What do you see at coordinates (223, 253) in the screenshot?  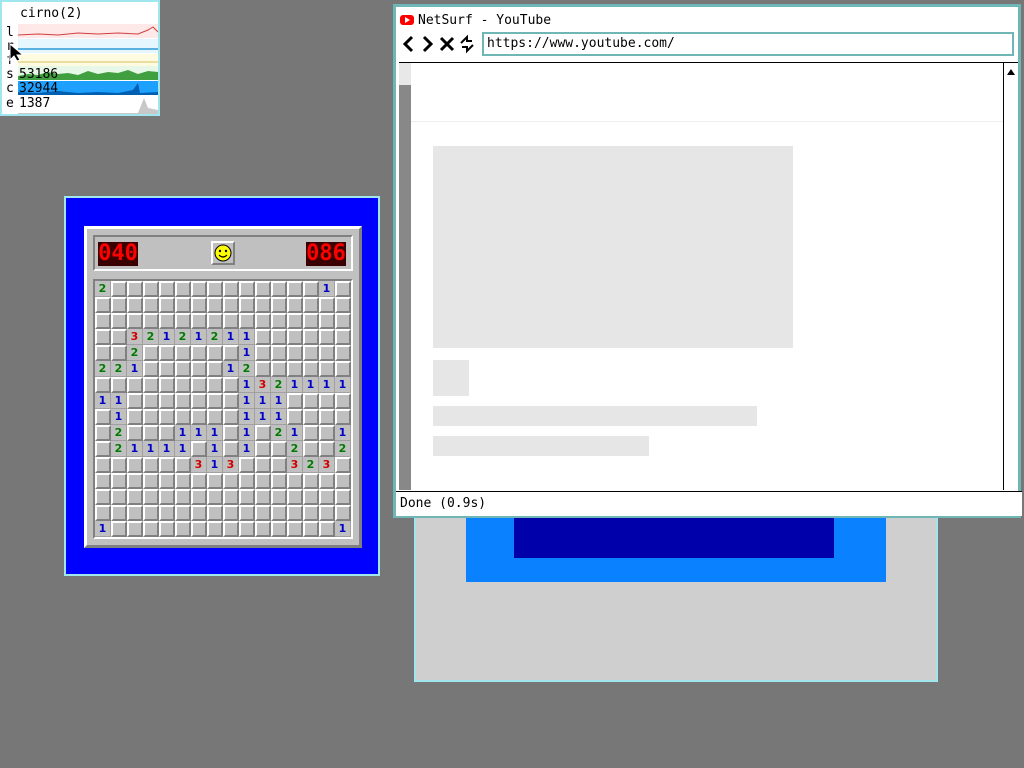 I see `smiley-reset-button` at bounding box center [223, 253].